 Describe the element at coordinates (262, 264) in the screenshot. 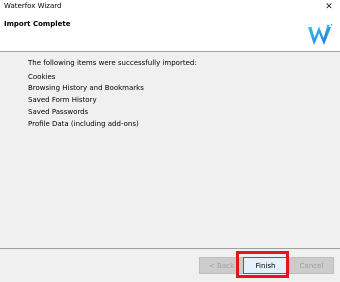

I see `finish-highlight-box` at that location.